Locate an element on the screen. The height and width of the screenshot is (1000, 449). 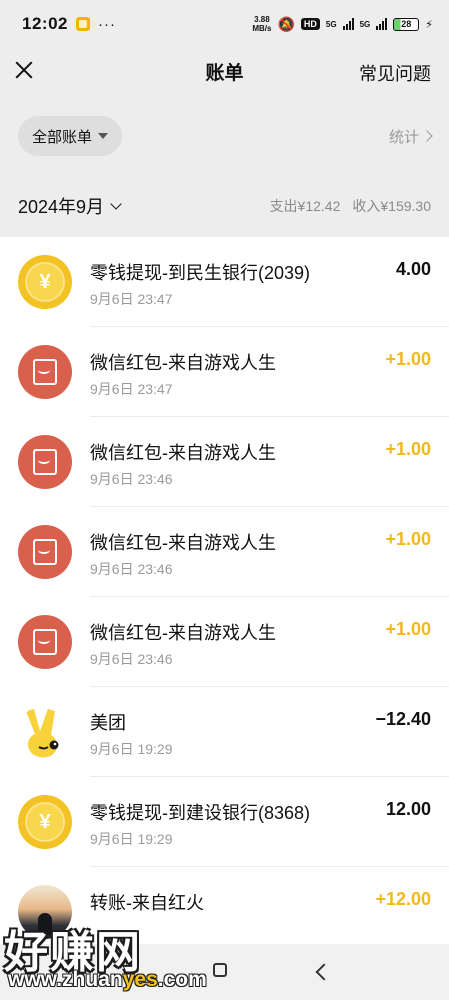
status-bar: 12:02 ··· 3.88 MB/s 🔕 HD 5G 5G 28 ⚡ is located at coordinates (224, 24).